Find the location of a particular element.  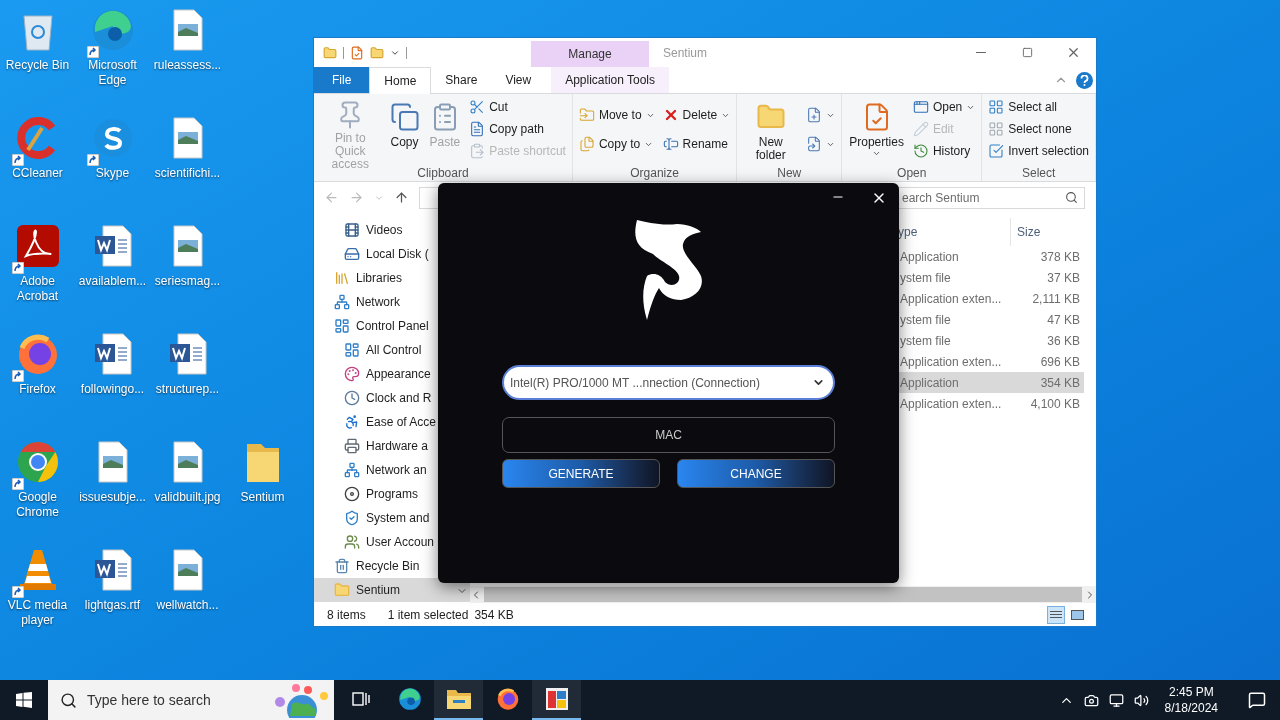

size-cell-text: 4,100 KB is located at coordinates (1055, 404).